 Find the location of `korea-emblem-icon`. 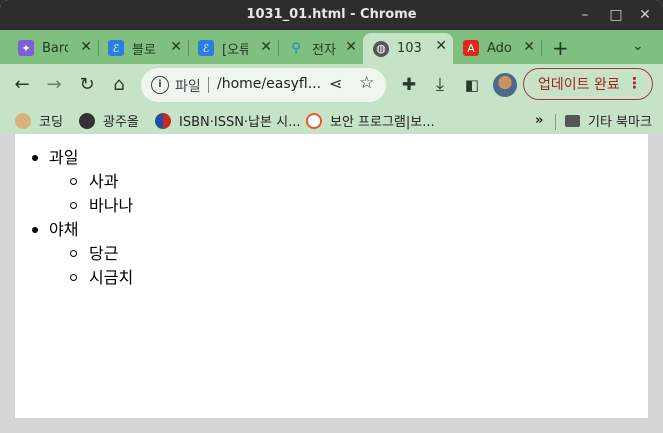

korea-emblem-icon is located at coordinates (163, 120).